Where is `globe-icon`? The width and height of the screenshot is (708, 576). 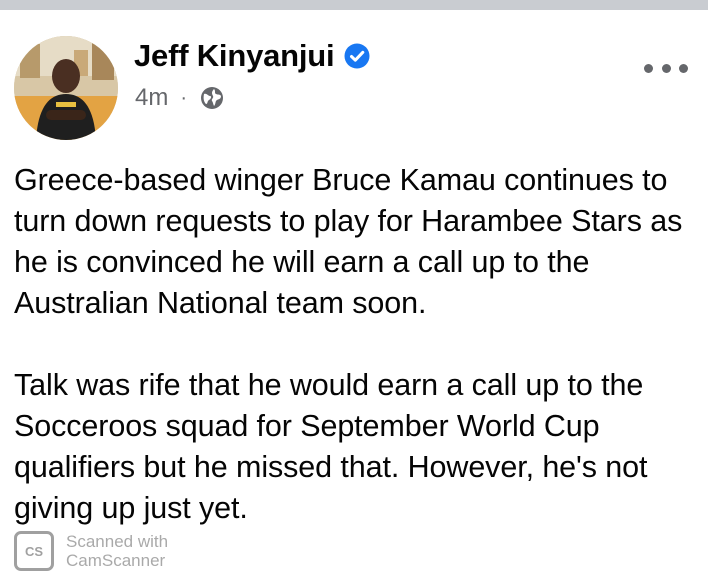
globe-icon is located at coordinates (212, 98).